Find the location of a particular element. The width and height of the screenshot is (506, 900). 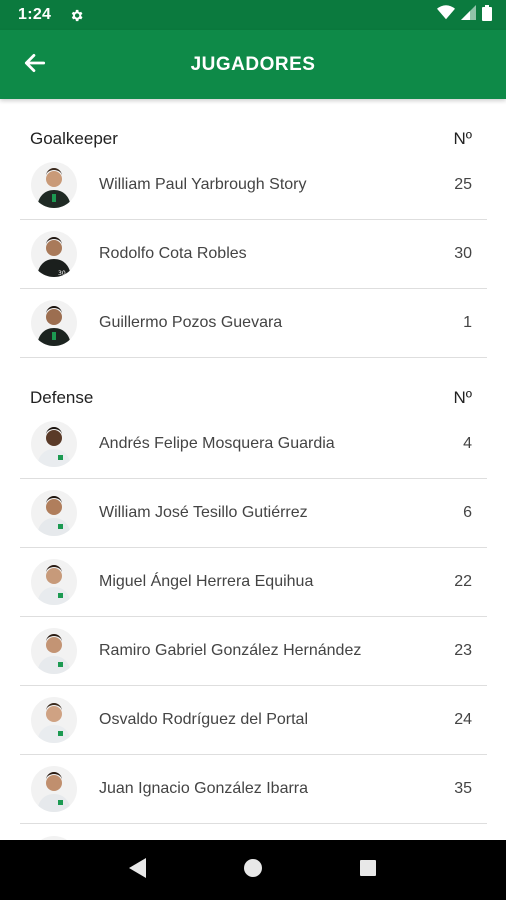

status-icons is located at coordinates (464, 15).